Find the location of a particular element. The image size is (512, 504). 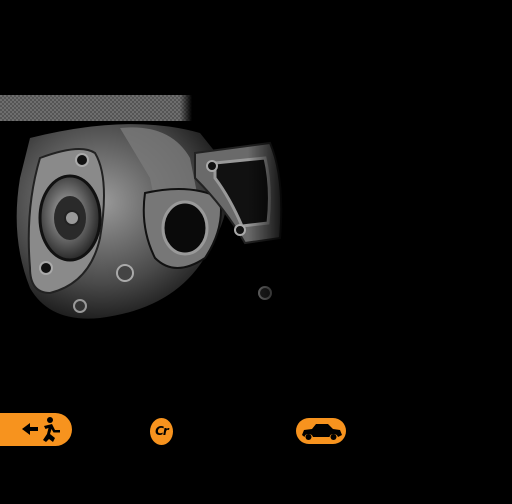

exit-arrow-person-icon is located at coordinates (41, 429).